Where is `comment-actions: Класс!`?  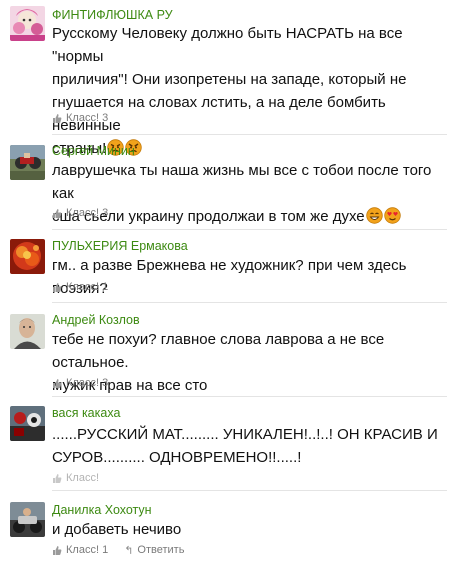
comment-actions: Класс! is located at coordinates (75, 478).